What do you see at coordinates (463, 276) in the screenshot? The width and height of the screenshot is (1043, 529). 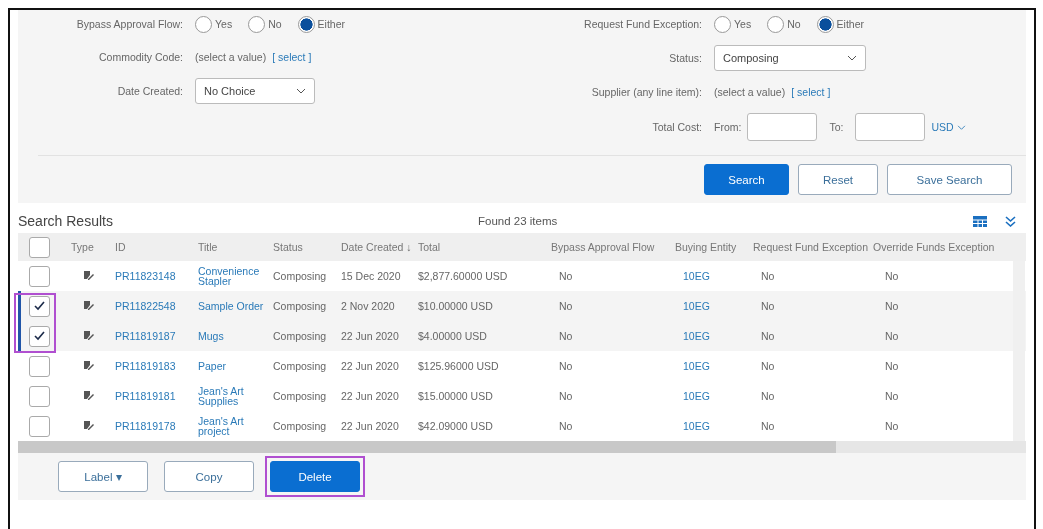 I see `table-cell-text: $2,877.60000 USD` at bounding box center [463, 276].